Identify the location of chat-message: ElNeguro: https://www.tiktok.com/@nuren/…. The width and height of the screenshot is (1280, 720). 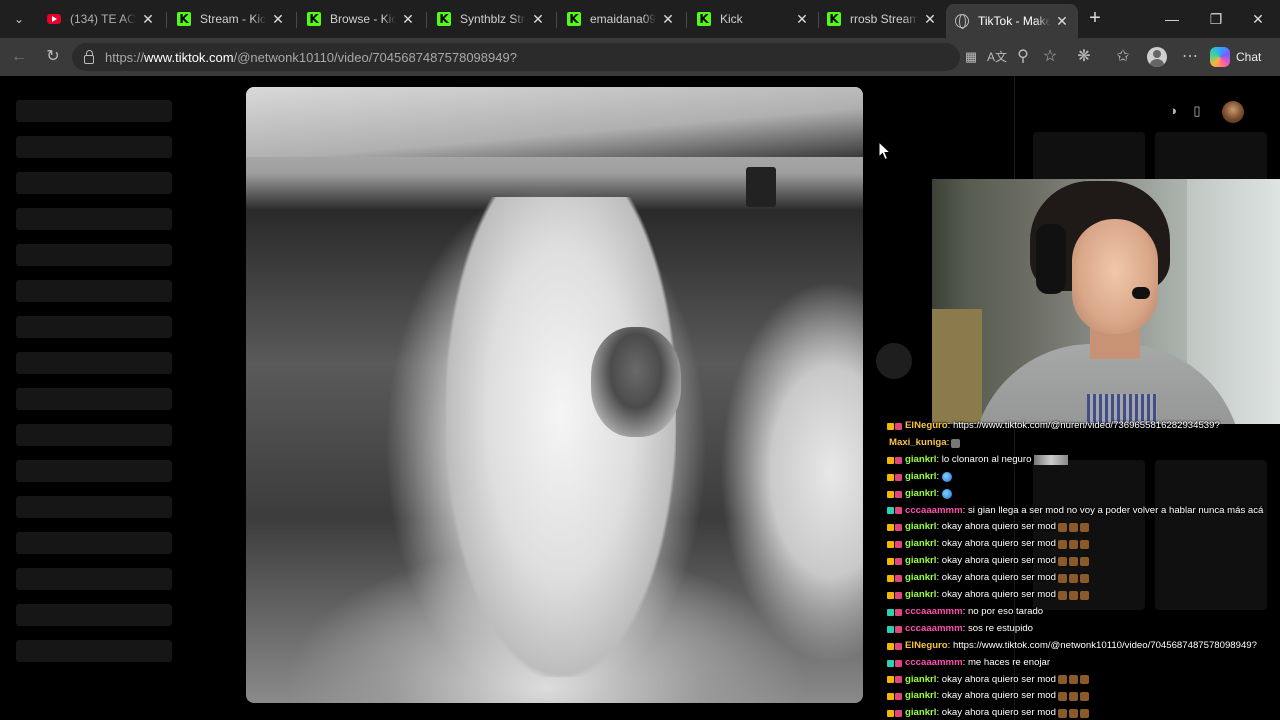
(1053, 426).